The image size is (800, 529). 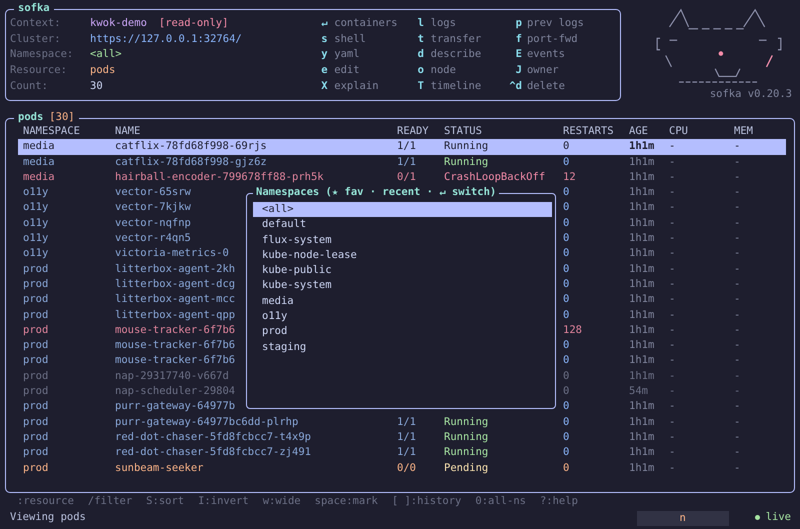 I want to click on key-hint: space:mark, so click(x=346, y=501).